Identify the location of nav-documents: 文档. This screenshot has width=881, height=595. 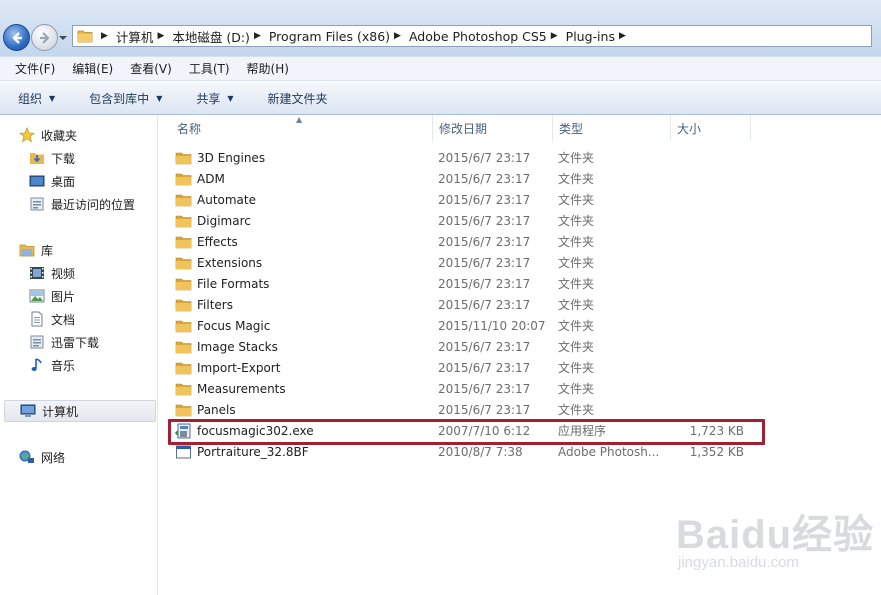
(37, 319).